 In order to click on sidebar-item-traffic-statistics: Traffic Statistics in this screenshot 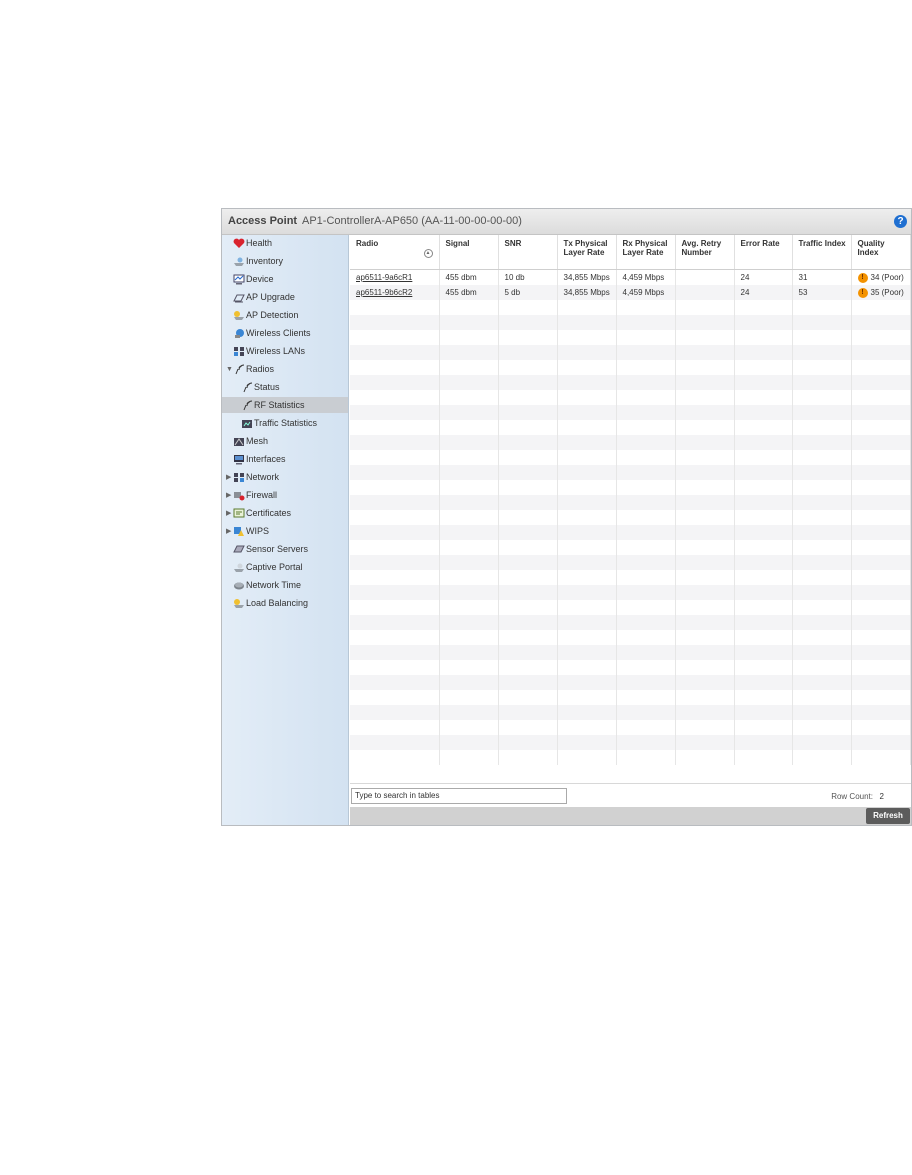, I will do `click(279, 423)`.